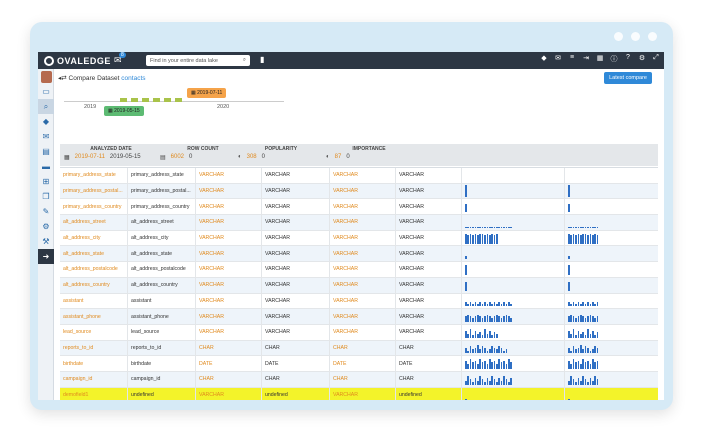 This screenshot has width=703, height=444. I want to click on catalog-icon: ▭, so click(46, 91).